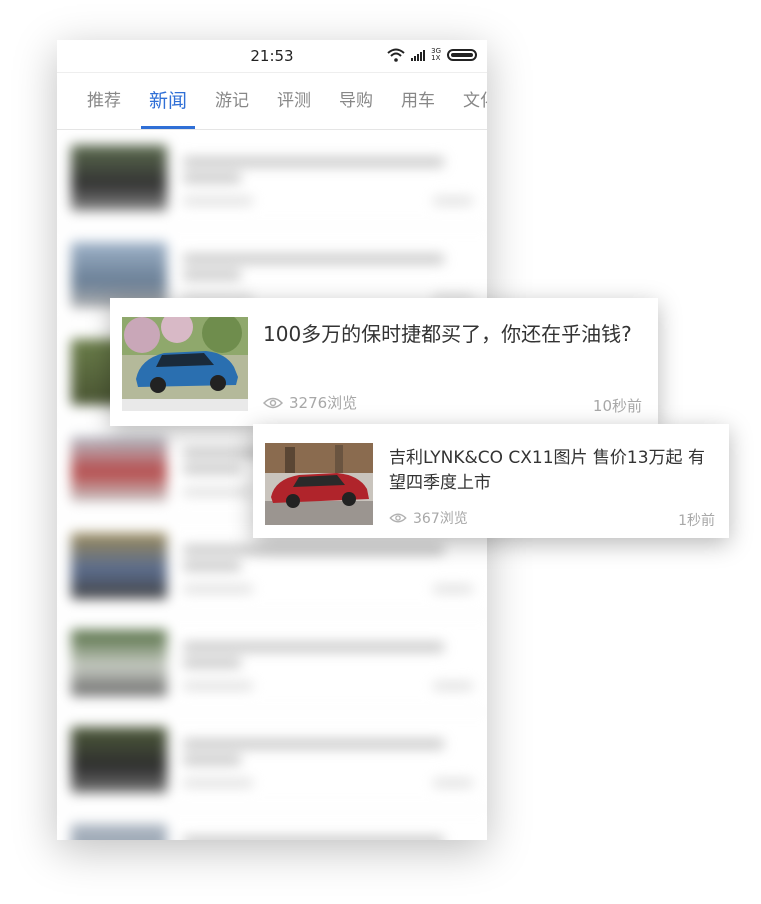  I want to click on tab-review: 评测, so click(294, 101).